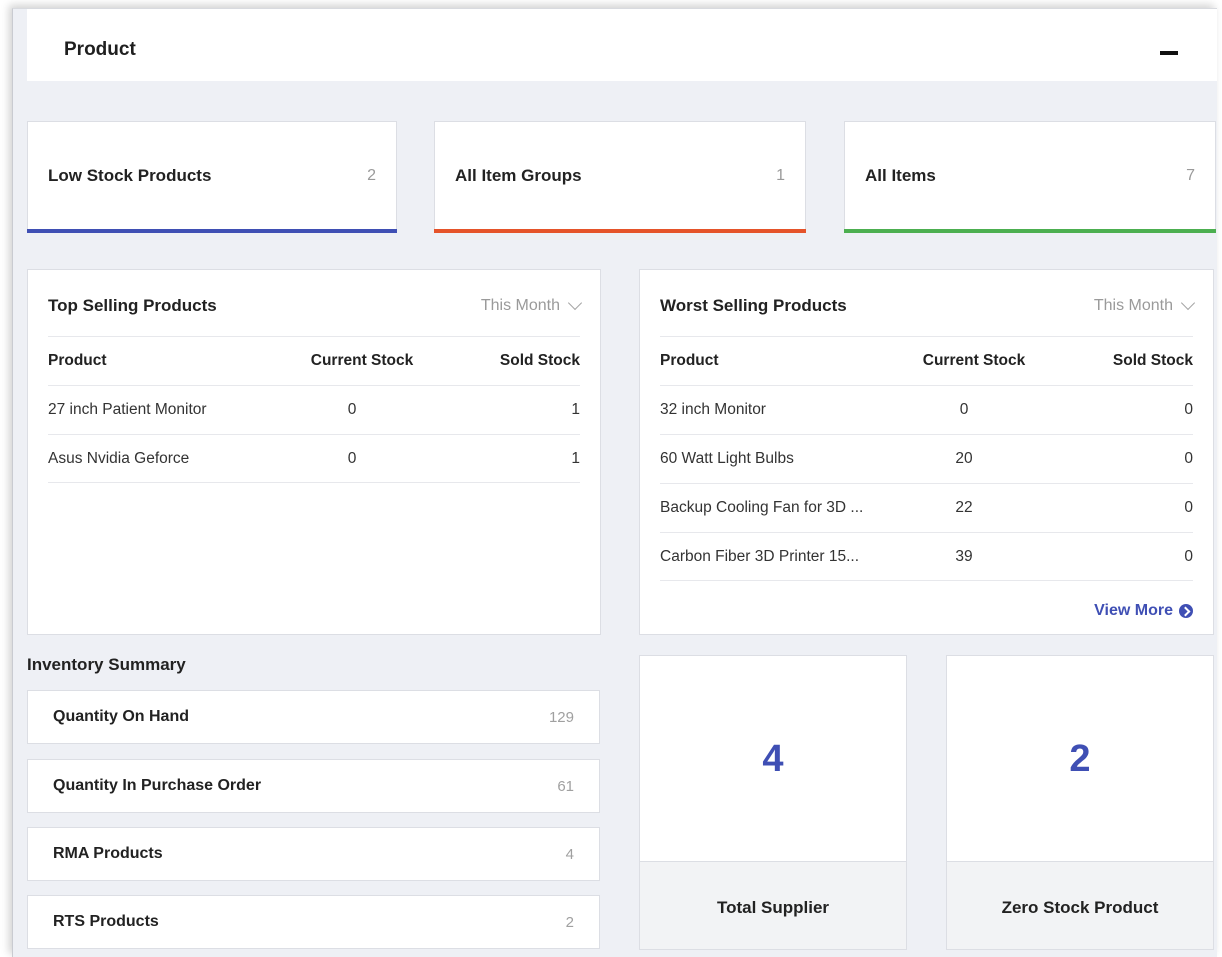  Describe the element at coordinates (1080, 759) in the screenshot. I see `summary-value: 2` at that location.